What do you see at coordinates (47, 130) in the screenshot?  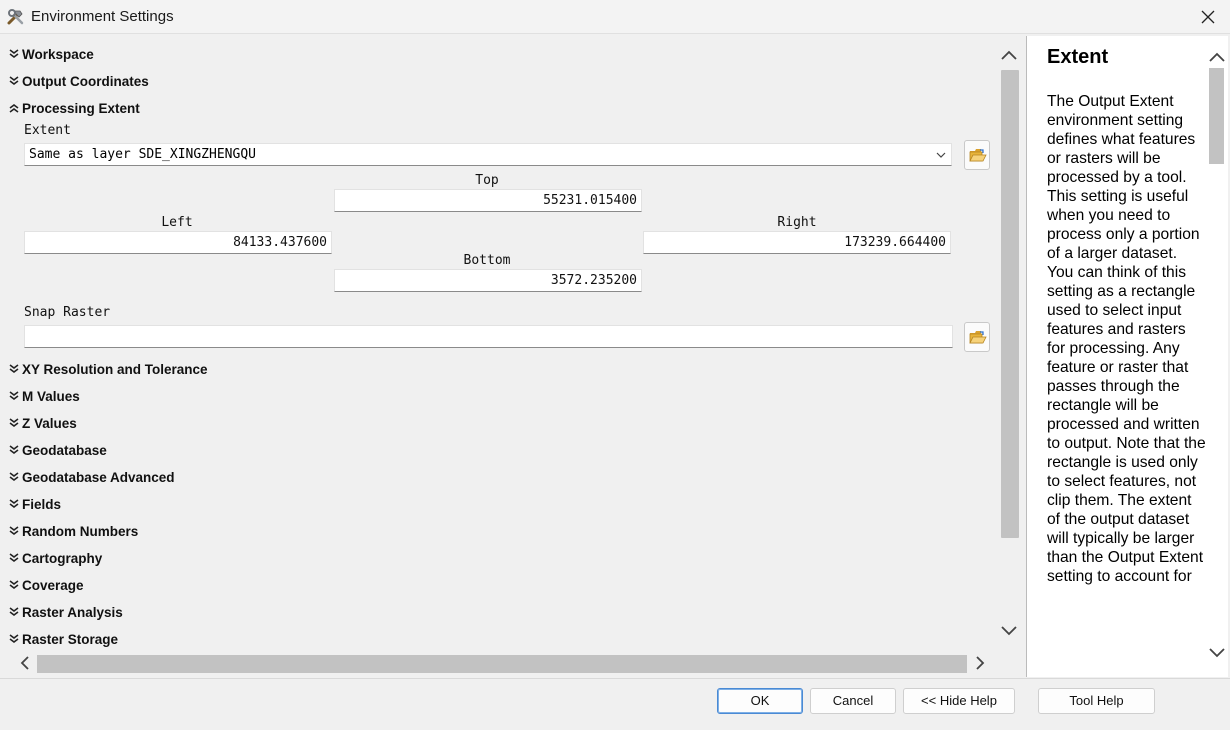 I see `extent-label: Extent` at bounding box center [47, 130].